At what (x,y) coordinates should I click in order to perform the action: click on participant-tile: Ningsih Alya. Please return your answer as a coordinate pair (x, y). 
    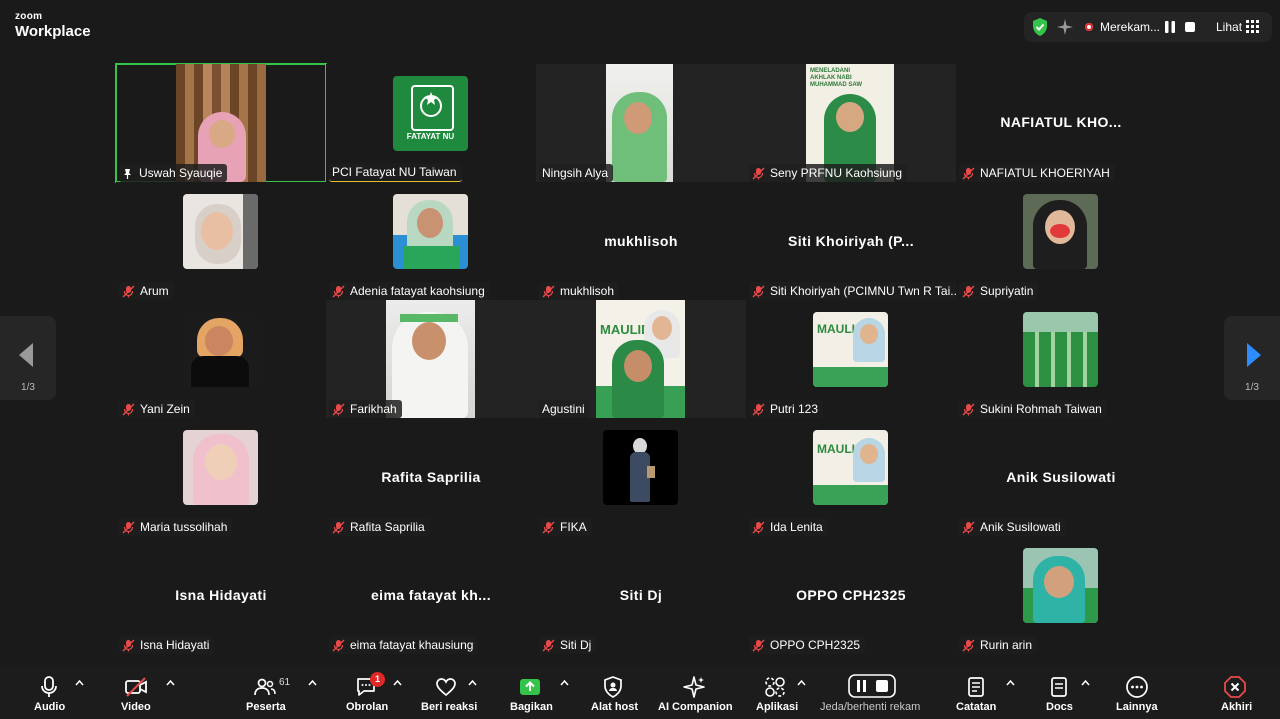
    Looking at the image, I should click on (641, 123).